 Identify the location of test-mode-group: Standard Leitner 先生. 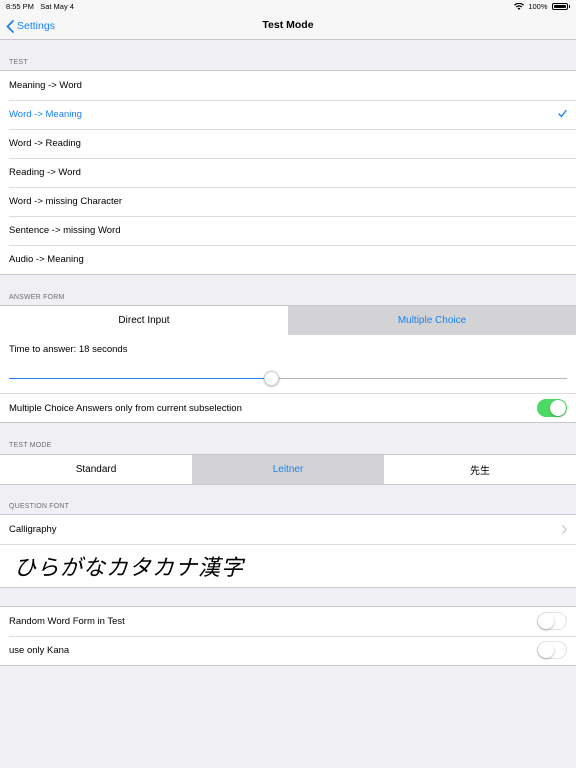
(288, 469).